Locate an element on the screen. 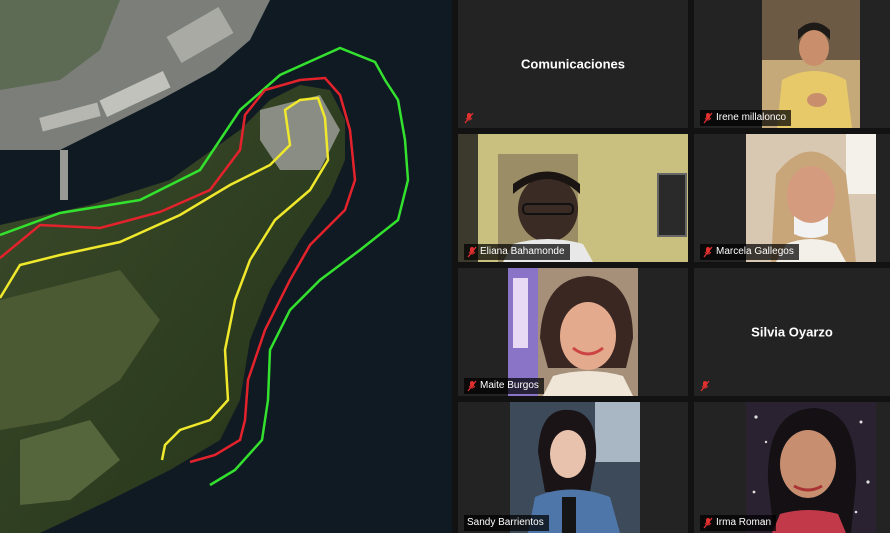 The width and height of the screenshot is (890, 533). participant-nameplate: Irma Roman is located at coordinates (738, 523).